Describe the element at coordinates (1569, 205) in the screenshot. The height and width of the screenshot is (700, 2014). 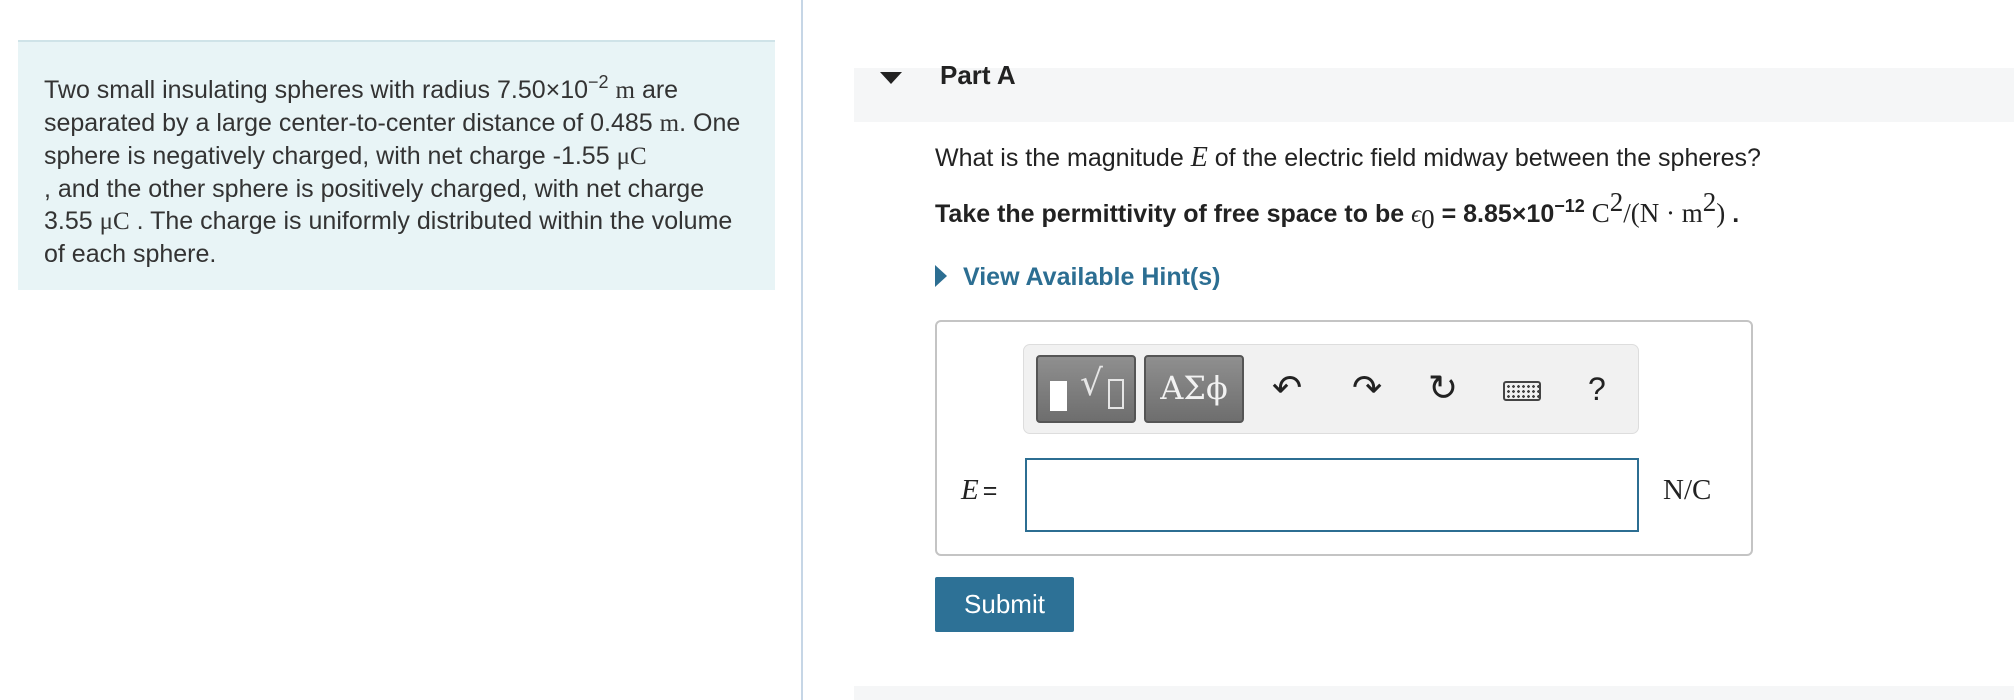
I see `permittivity-exponent: −12` at that location.